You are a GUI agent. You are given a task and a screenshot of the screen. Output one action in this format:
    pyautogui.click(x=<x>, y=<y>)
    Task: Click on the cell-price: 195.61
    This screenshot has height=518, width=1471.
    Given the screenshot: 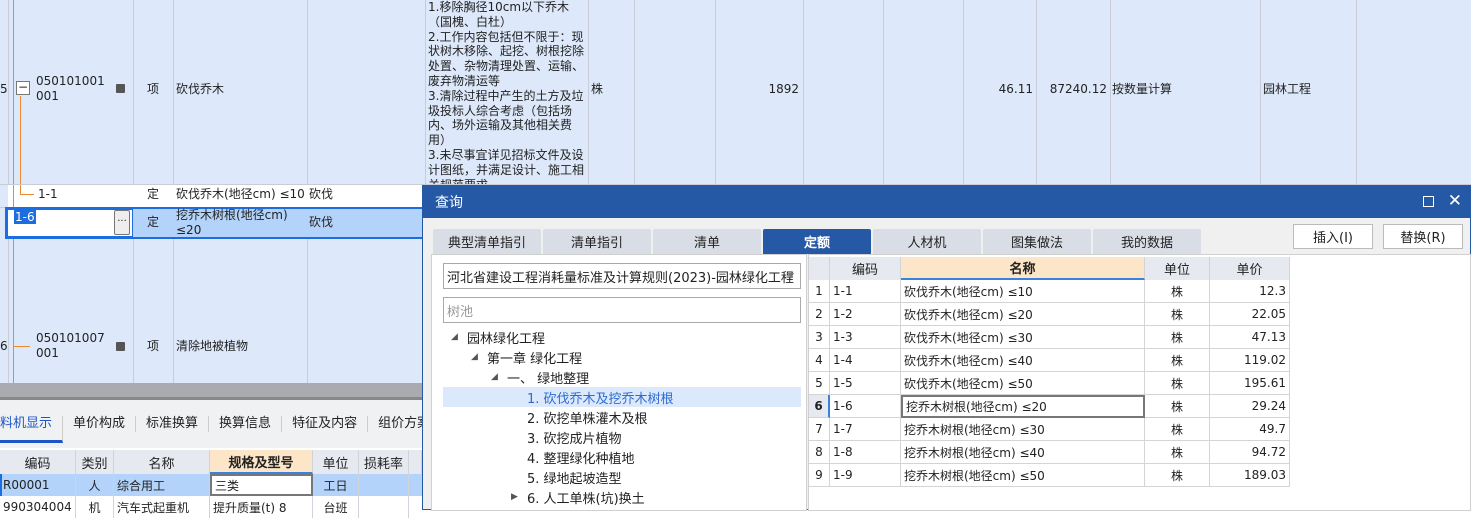 What is the action you would take?
    pyautogui.click(x=1250, y=383)
    